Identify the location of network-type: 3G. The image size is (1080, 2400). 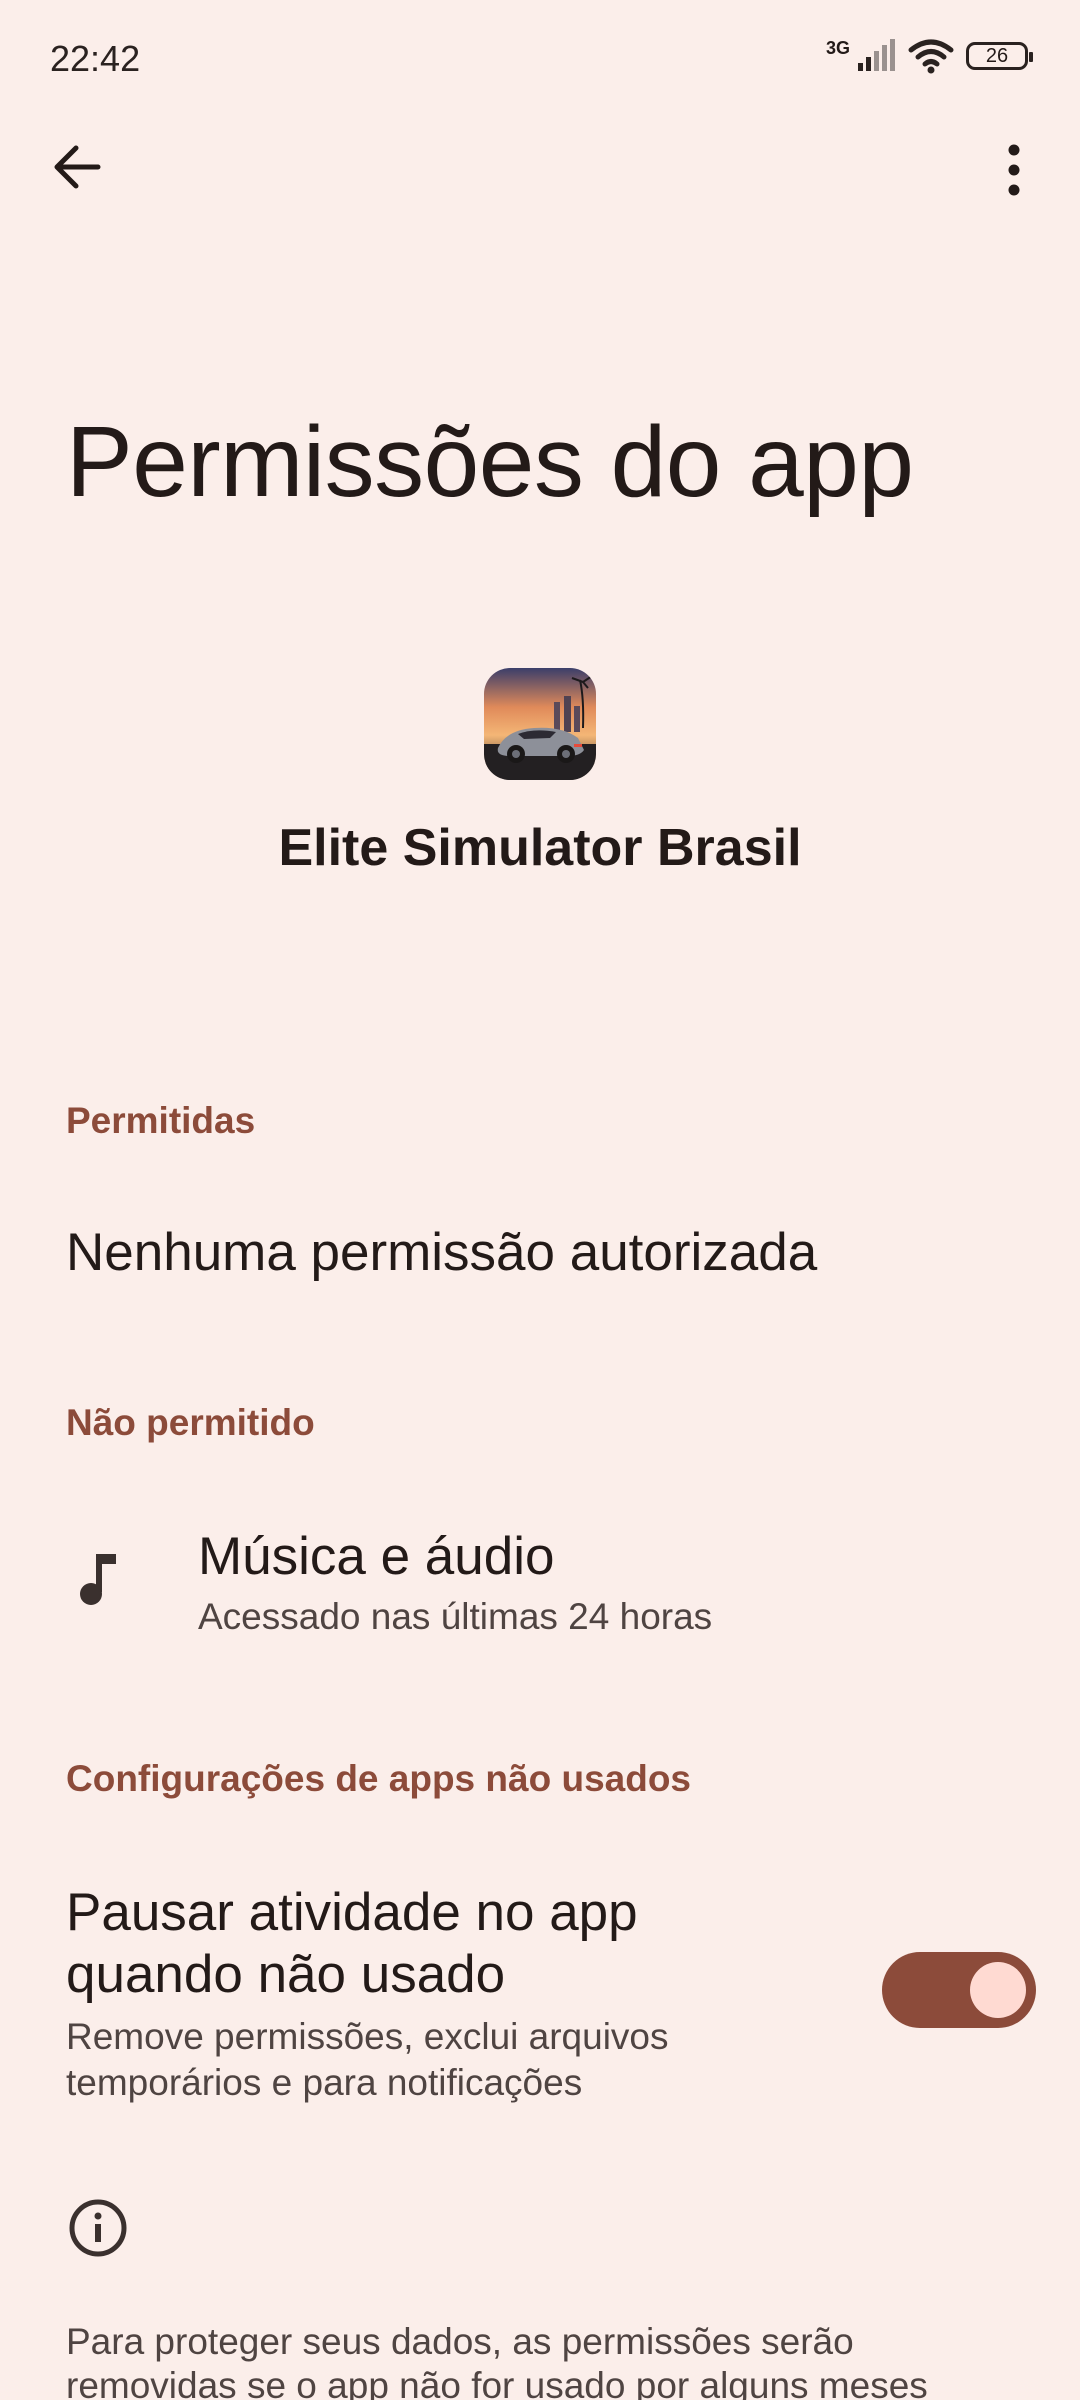
(837, 48).